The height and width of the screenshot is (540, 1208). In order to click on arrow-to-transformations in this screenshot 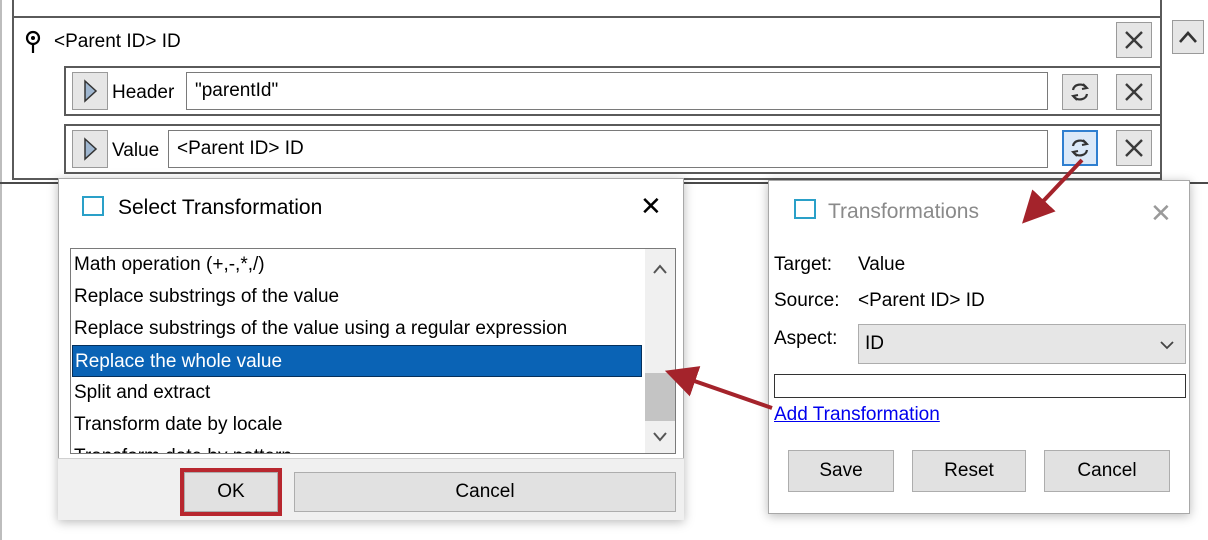, I will do `click(1053, 191)`.